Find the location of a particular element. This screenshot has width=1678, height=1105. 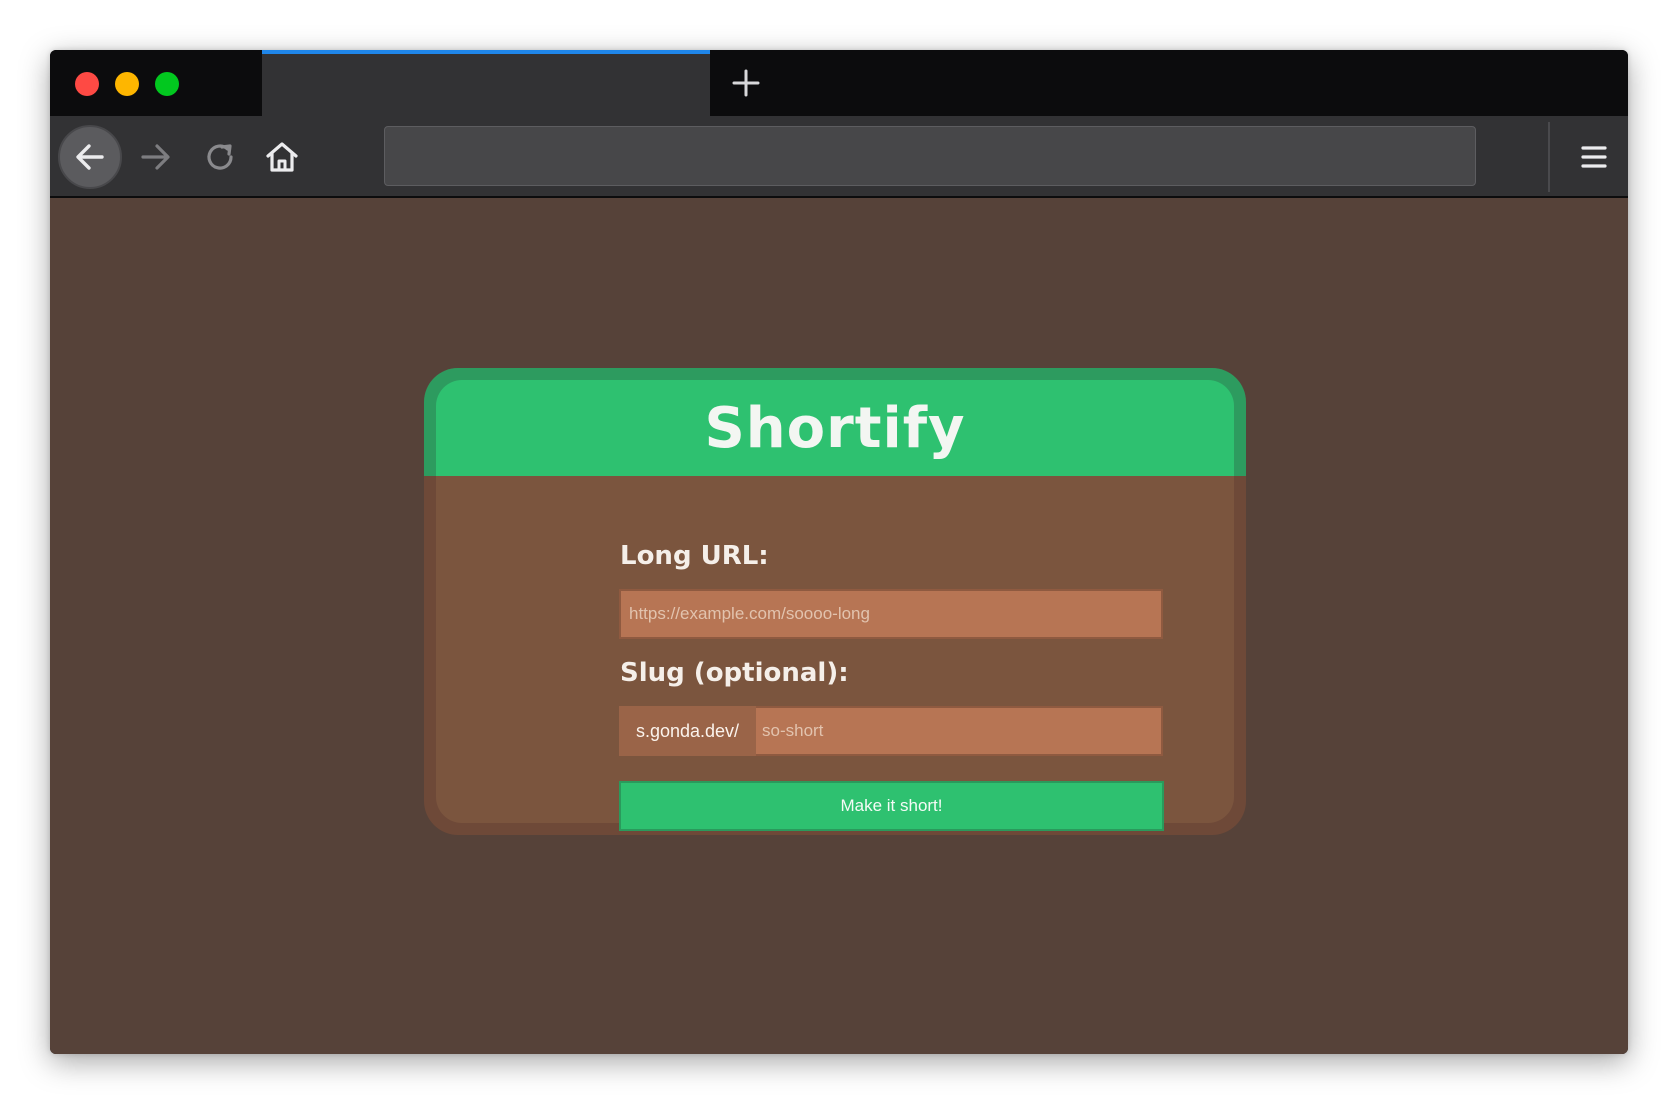

card-header-border: Shortify is located at coordinates (835, 422).